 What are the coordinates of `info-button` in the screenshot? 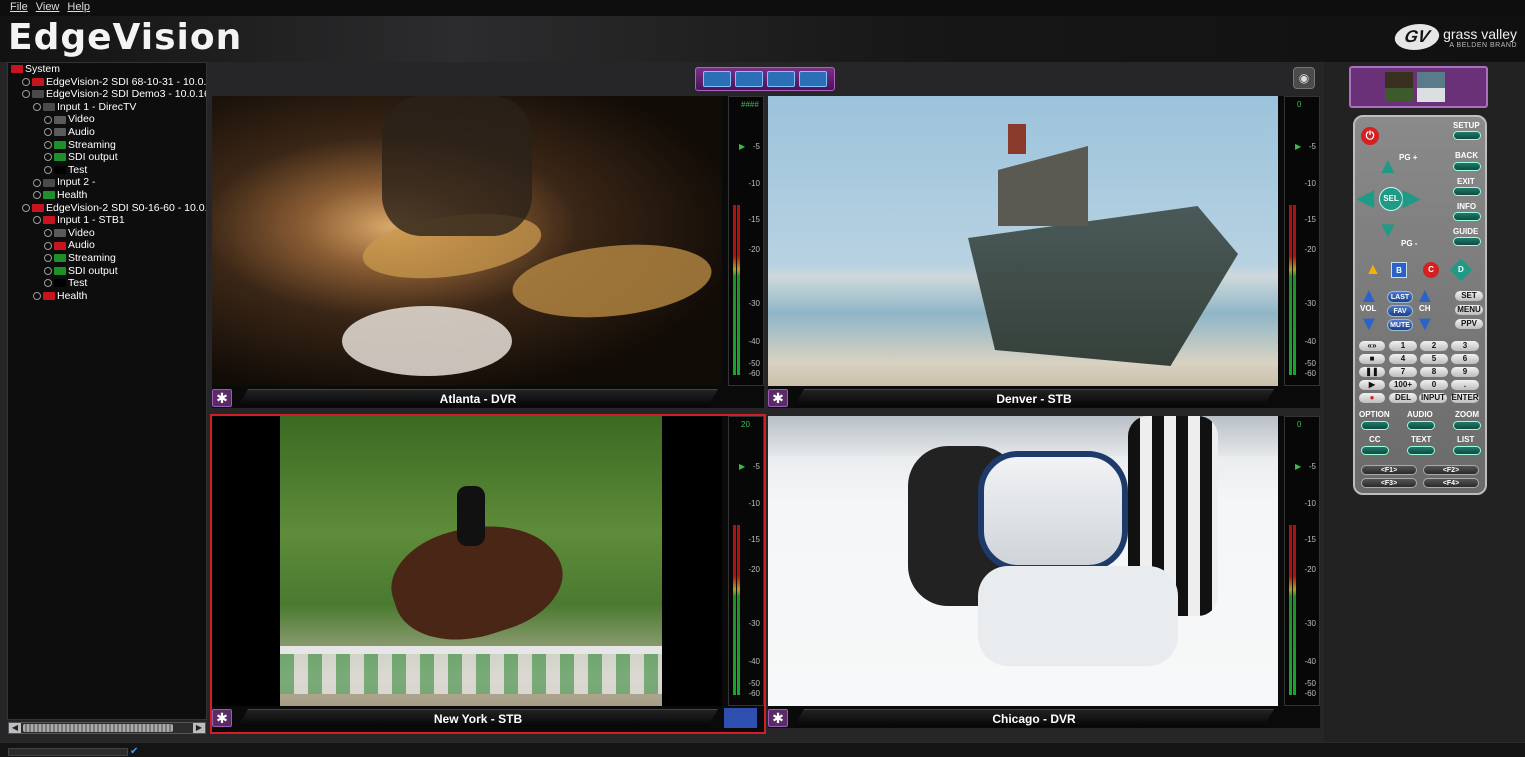 It's located at (1467, 216).